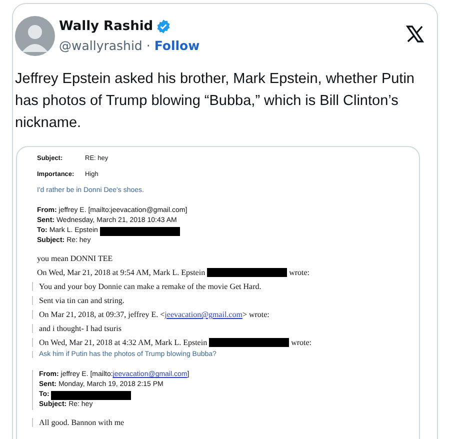 The height and width of the screenshot is (439, 455). Describe the element at coordinates (150, 286) in the screenshot. I see `email-line: You and your boy Donnie can make a remake of the movie Get Hard.` at that location.